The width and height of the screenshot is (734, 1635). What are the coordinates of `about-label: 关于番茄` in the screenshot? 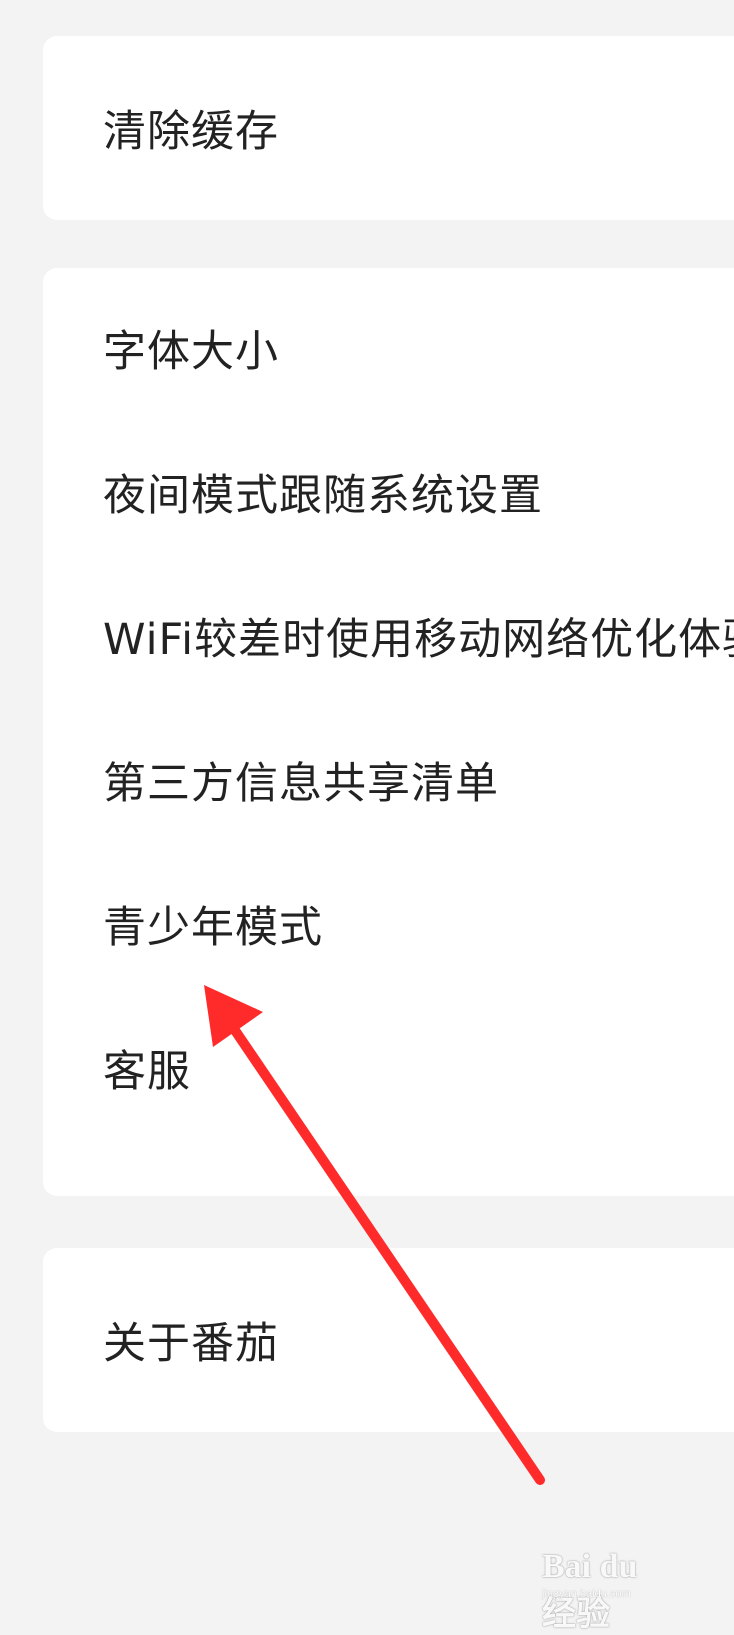 It's located at (191, 1344).